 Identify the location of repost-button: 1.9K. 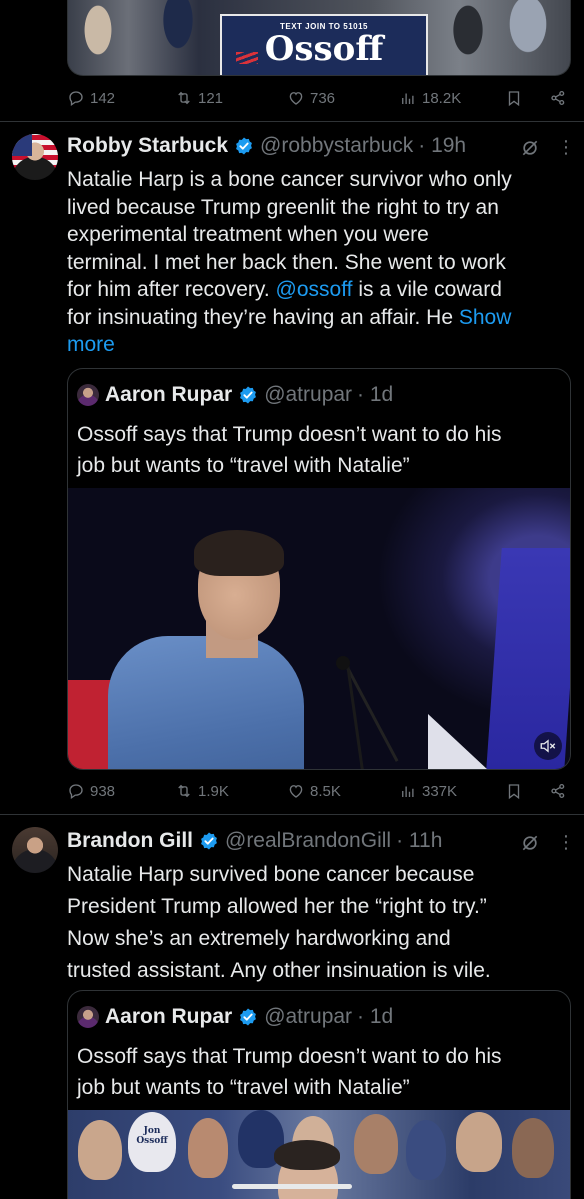
(202, 791).